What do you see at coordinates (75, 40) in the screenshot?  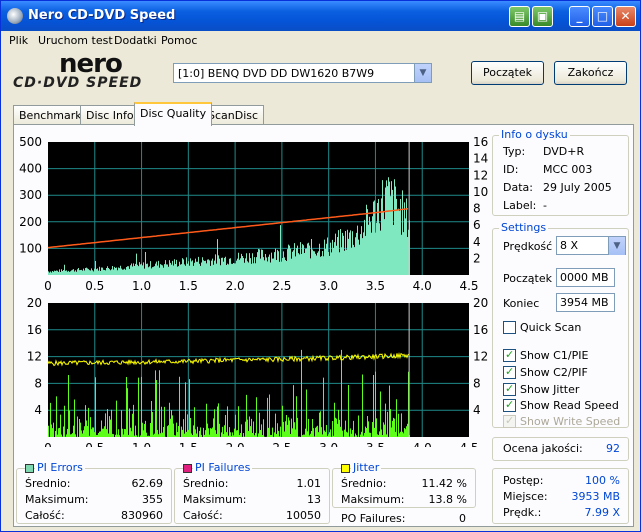 I see `menu-uruchom-test: Uruchom test` at bounding box center [75, 40].